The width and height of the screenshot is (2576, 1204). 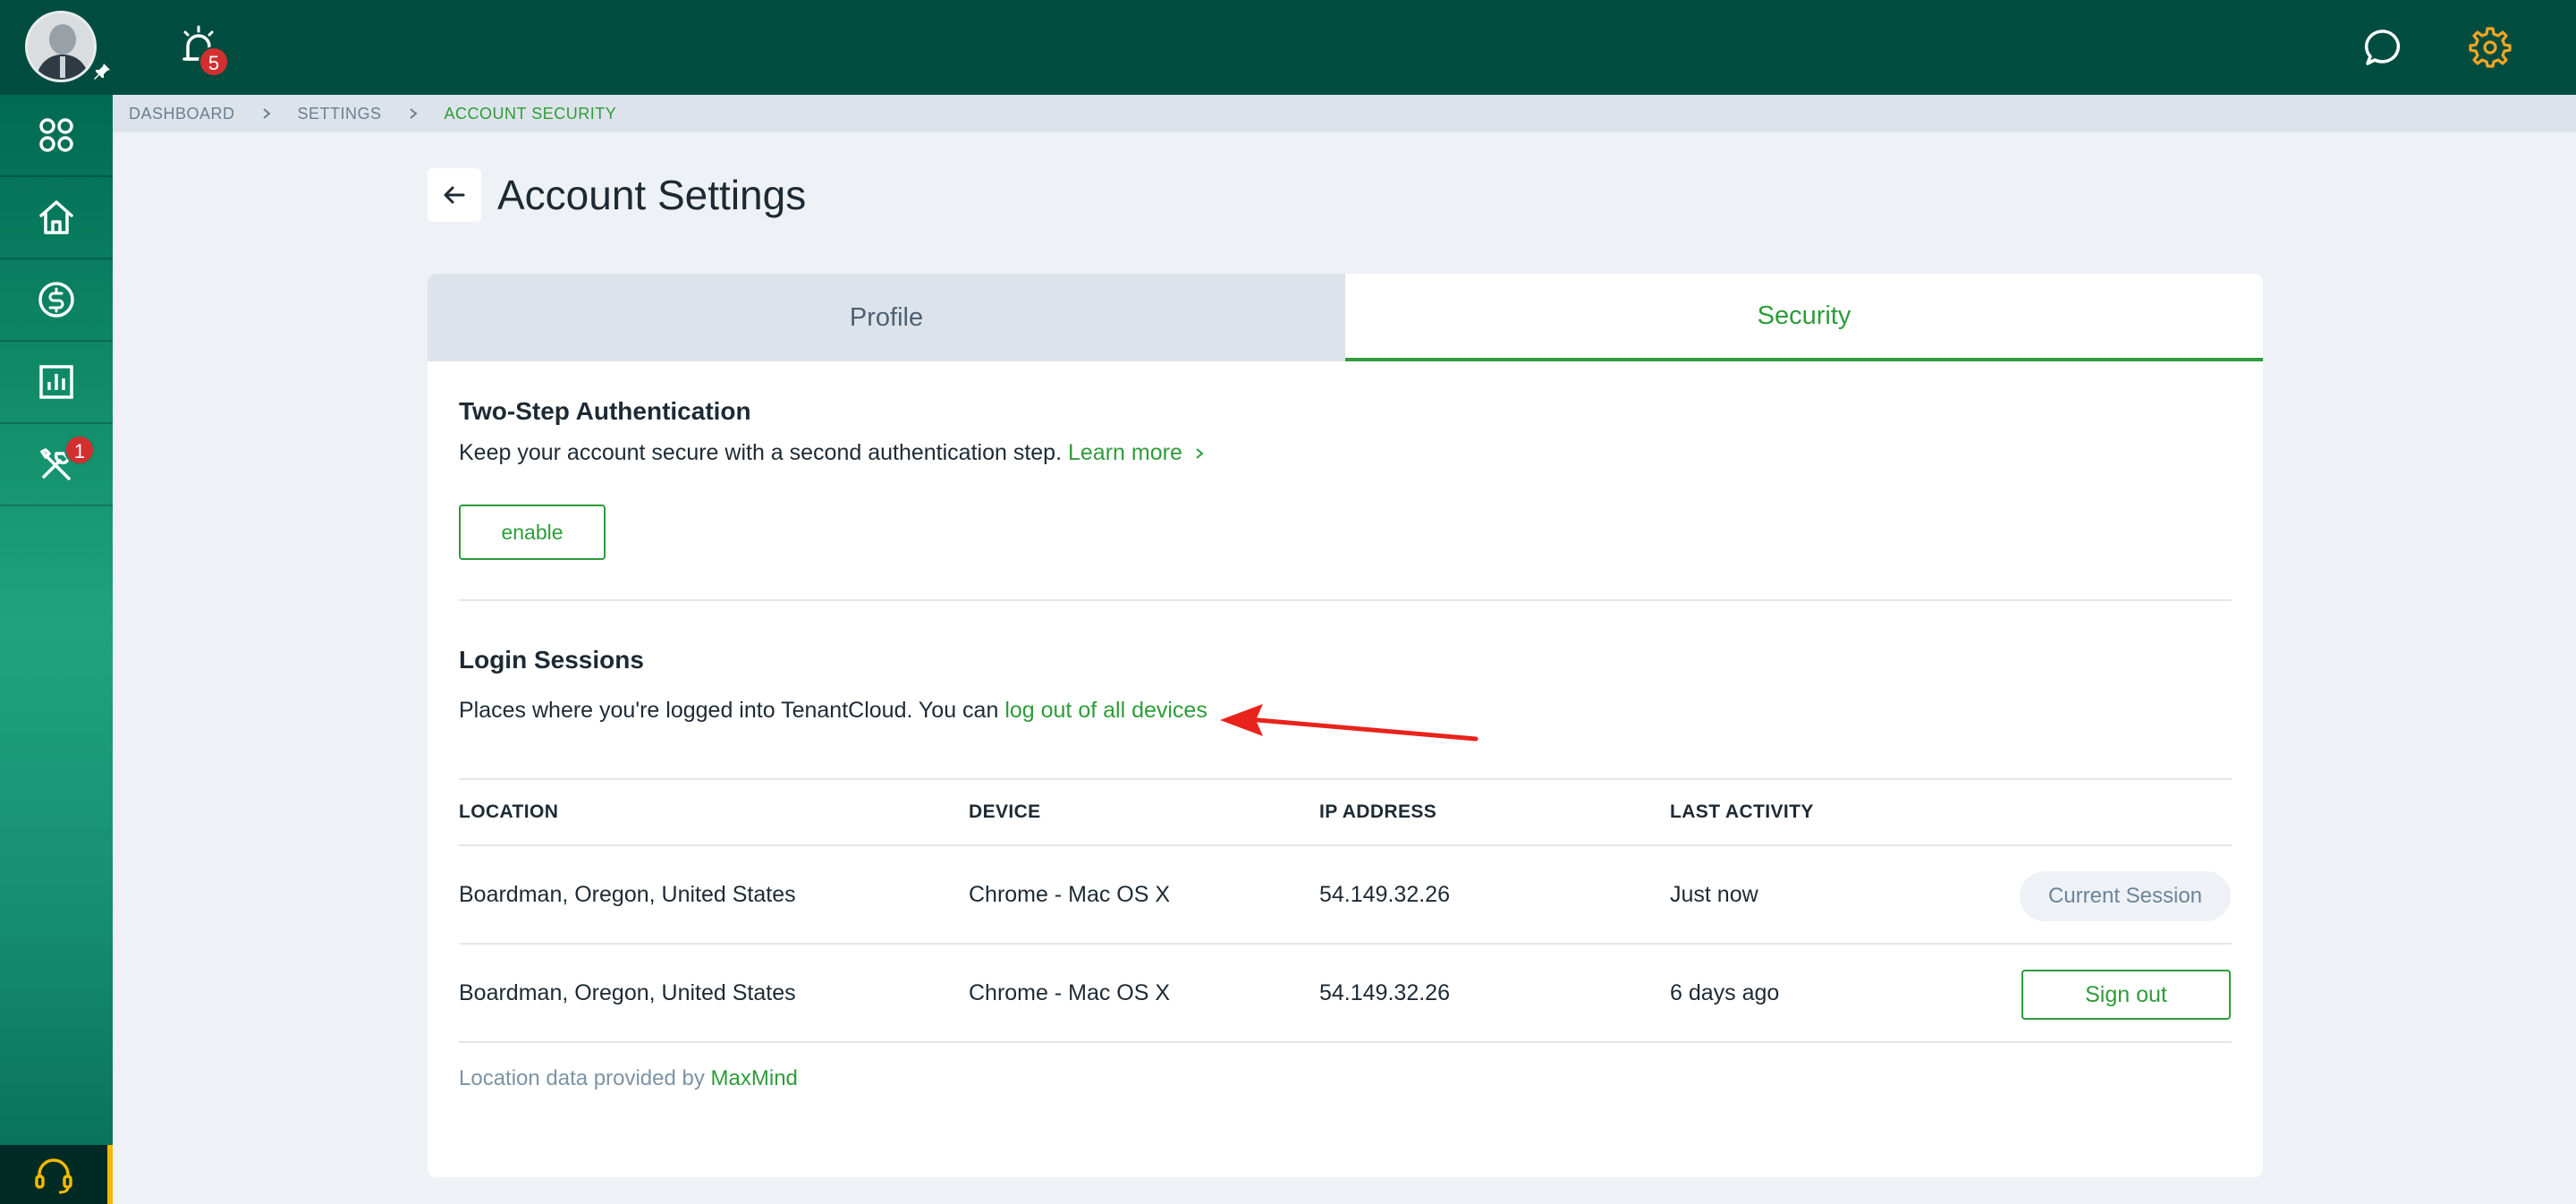 I want to click on back-button, so click(x=454, y=195).